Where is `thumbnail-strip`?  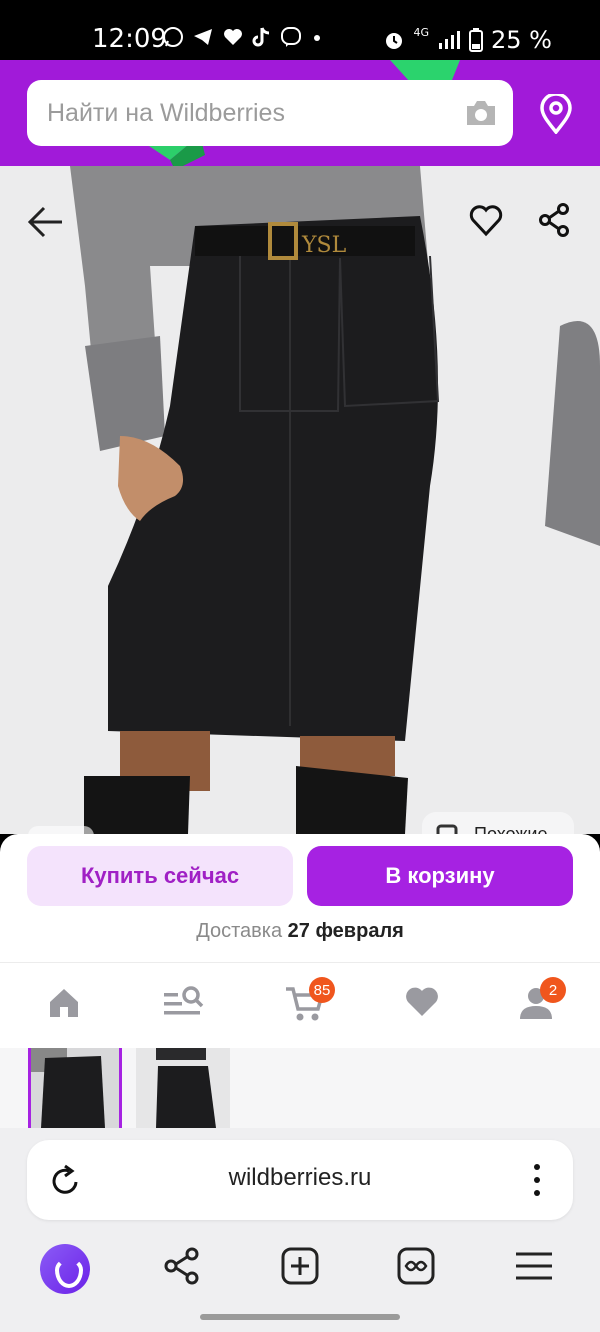
thumbnail-strip is located at coordinates (300, 1088).